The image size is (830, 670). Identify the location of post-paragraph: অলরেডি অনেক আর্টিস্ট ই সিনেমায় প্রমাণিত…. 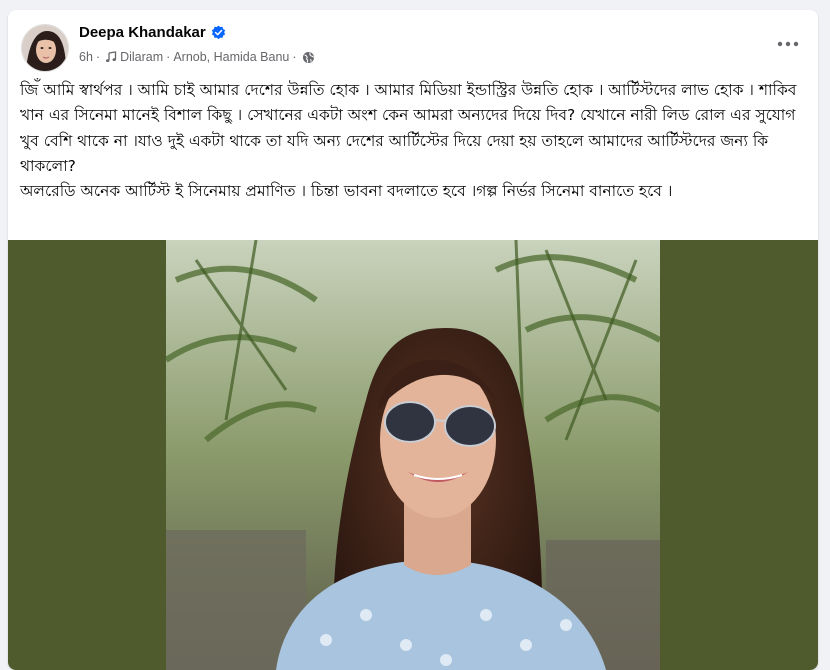
(346, 191).